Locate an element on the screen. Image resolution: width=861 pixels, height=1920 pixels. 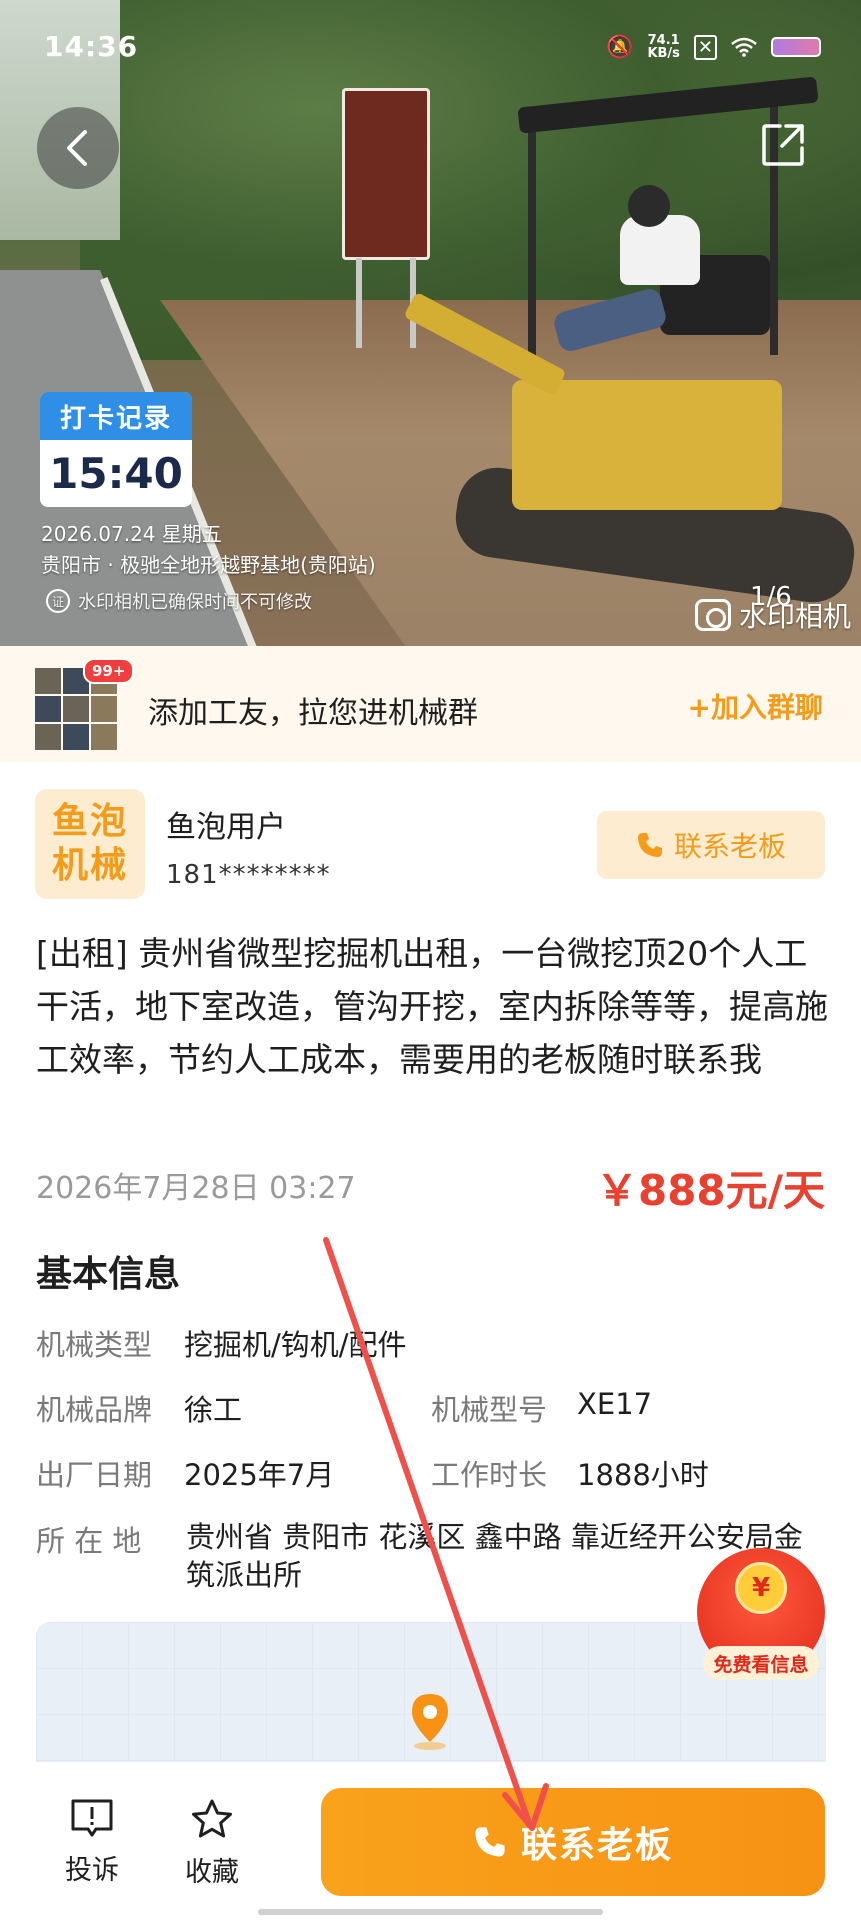
free-badge-label: 免费看信息 is located at coordinates (761, 1663).